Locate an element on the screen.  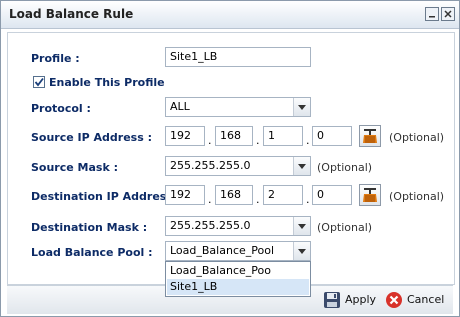
dest-ip-picker-button is located at coordinates (370, 195).